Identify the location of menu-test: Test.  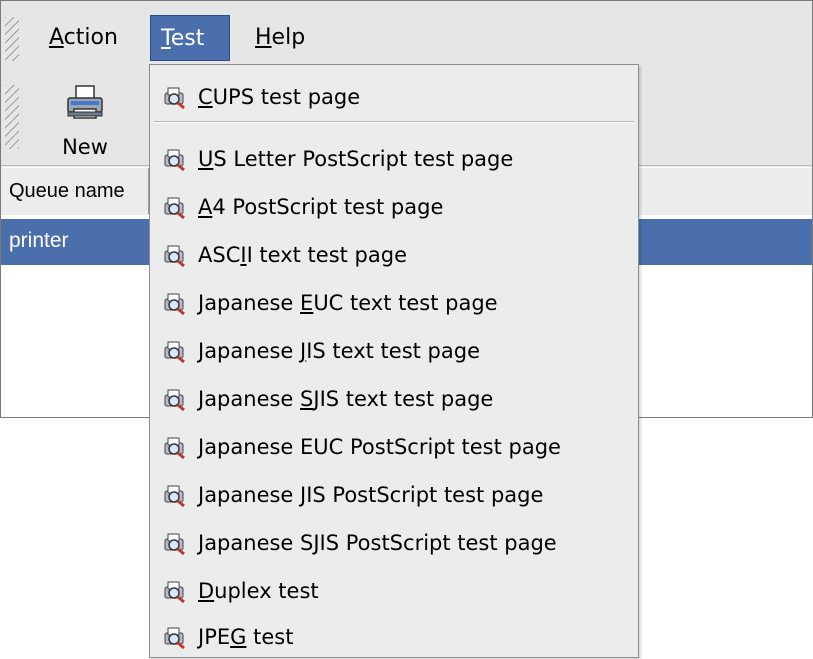
(190, 38).